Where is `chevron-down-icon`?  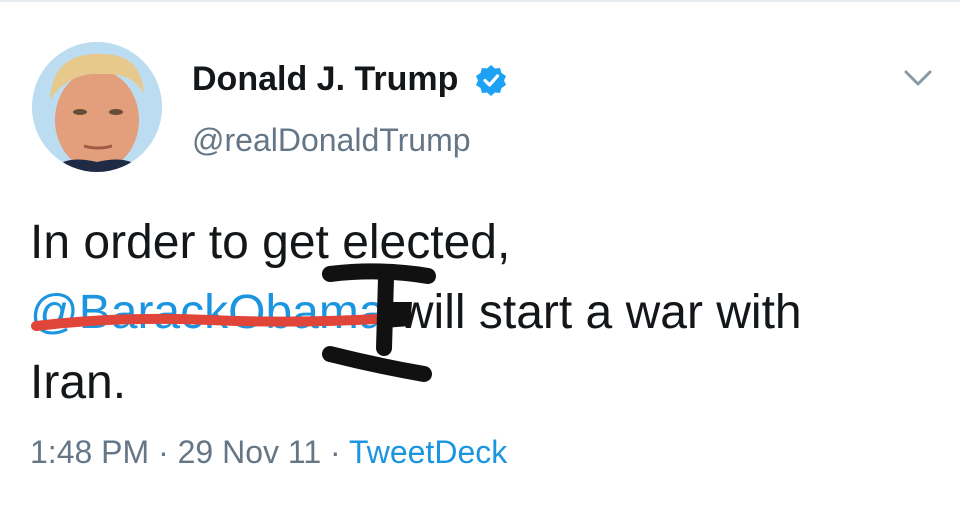
chevron-down-icon is located at coordinates (918, 77).